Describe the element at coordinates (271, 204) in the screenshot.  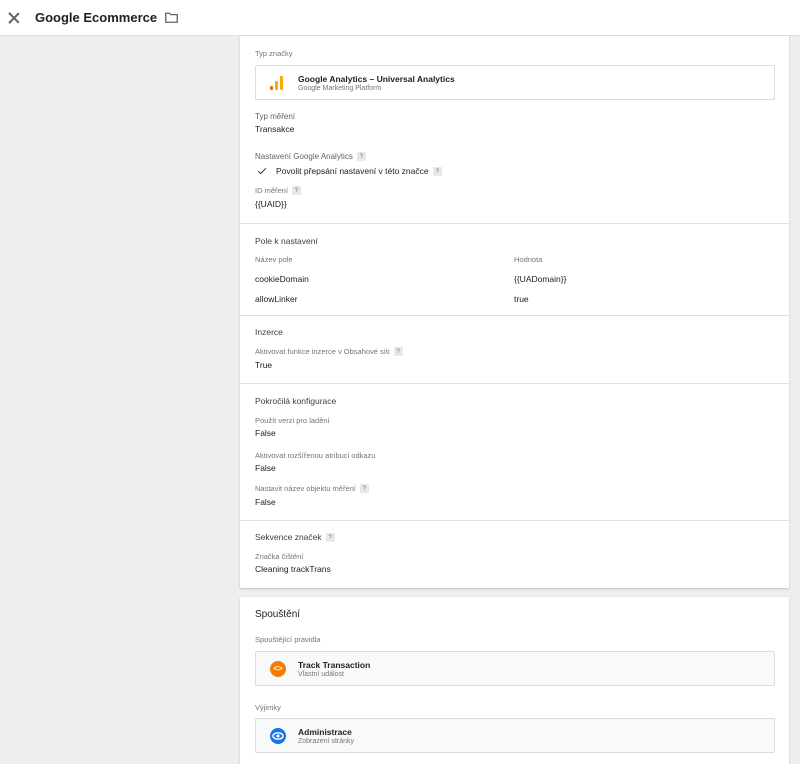
I see `measurement-id-value: {{UAID}}` at that location.